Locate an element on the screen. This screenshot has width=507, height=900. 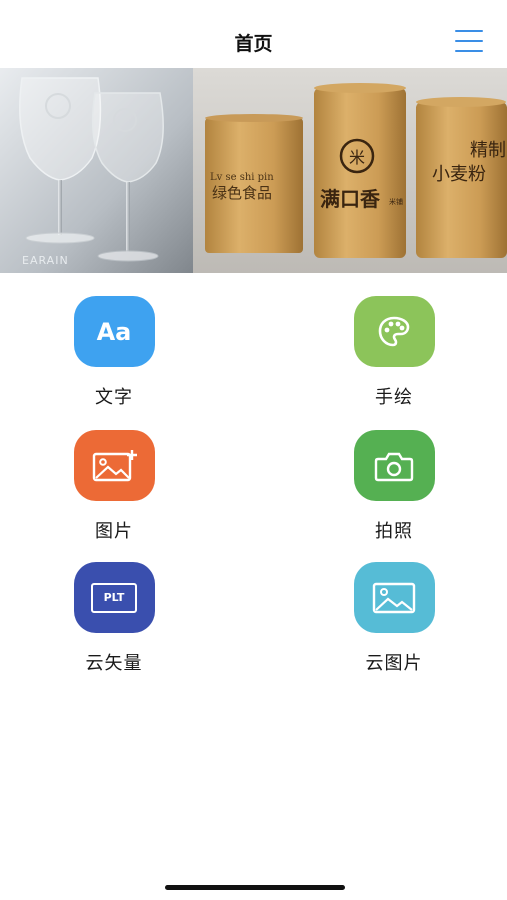
image-add-icon is located at coordinates (114, 465).